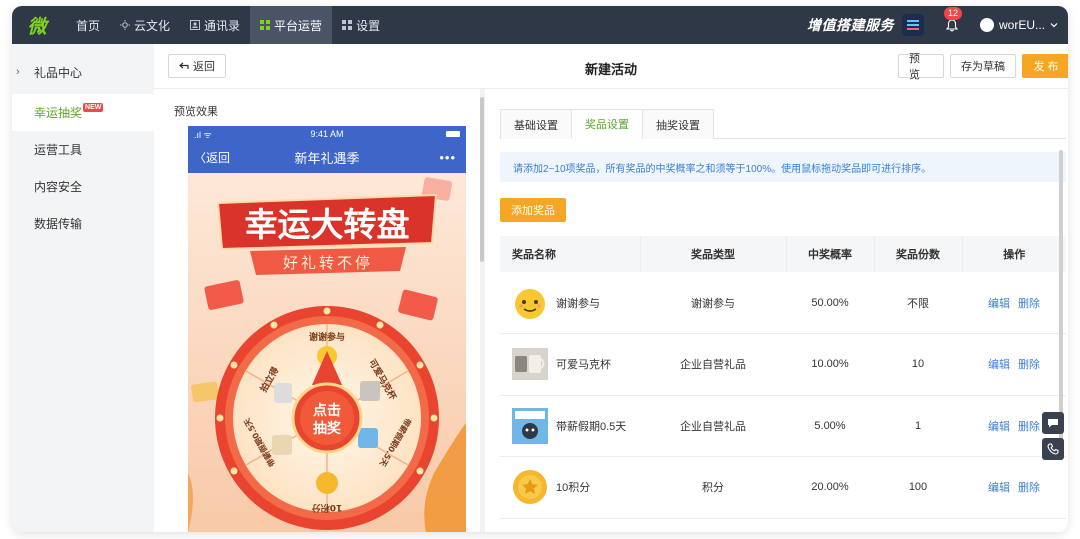  Describe the element at coordinates (222, 25) in the screenshot. I see `nav-contacts-label: 通讯录` at that location.